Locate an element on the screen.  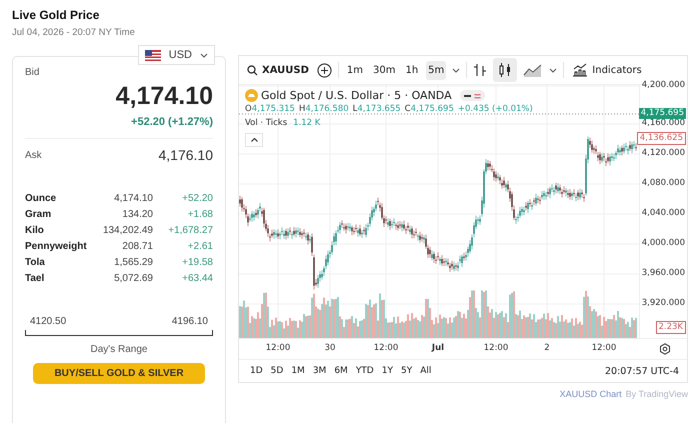
price-tick: 4,000.000 is located at coordinates (663, 243).